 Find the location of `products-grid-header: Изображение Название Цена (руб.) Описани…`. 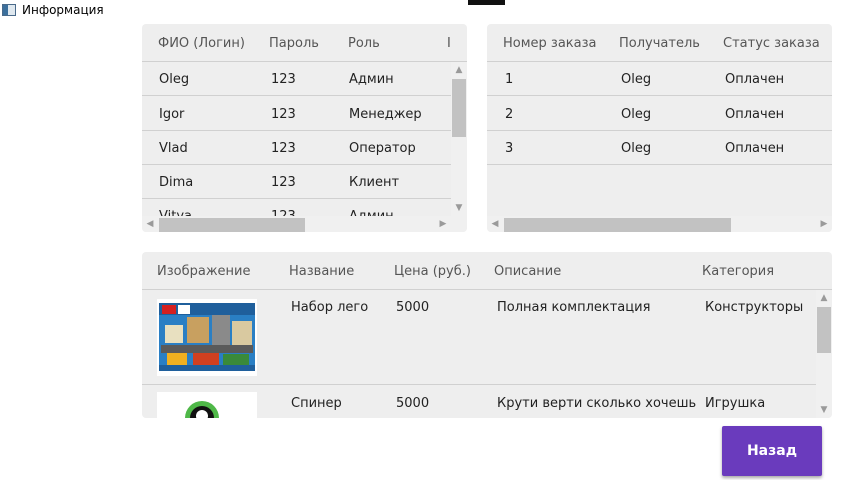

products-grid-header: Изображение Название Цена (руб.) Описани… is located at coordinates (487, 271).